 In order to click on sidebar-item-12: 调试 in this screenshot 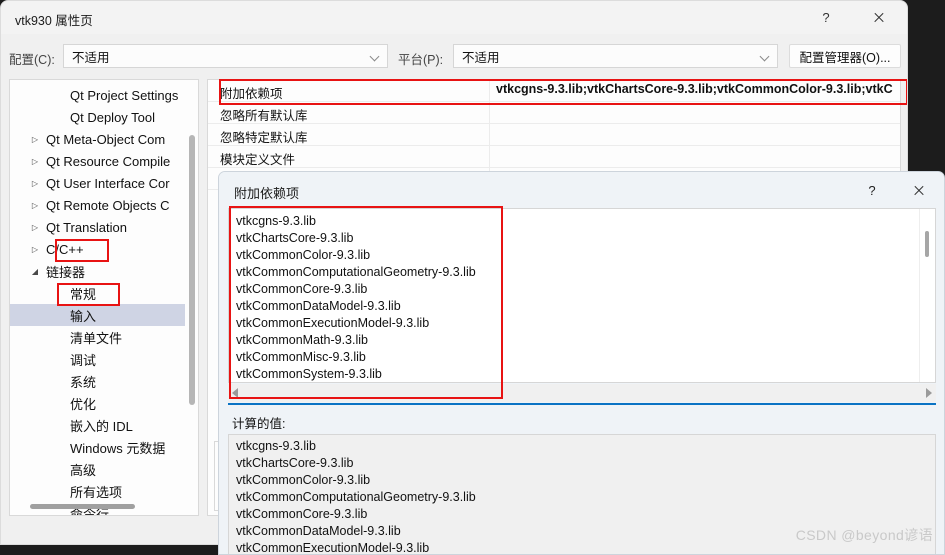, I will do `click(97, 359)`.